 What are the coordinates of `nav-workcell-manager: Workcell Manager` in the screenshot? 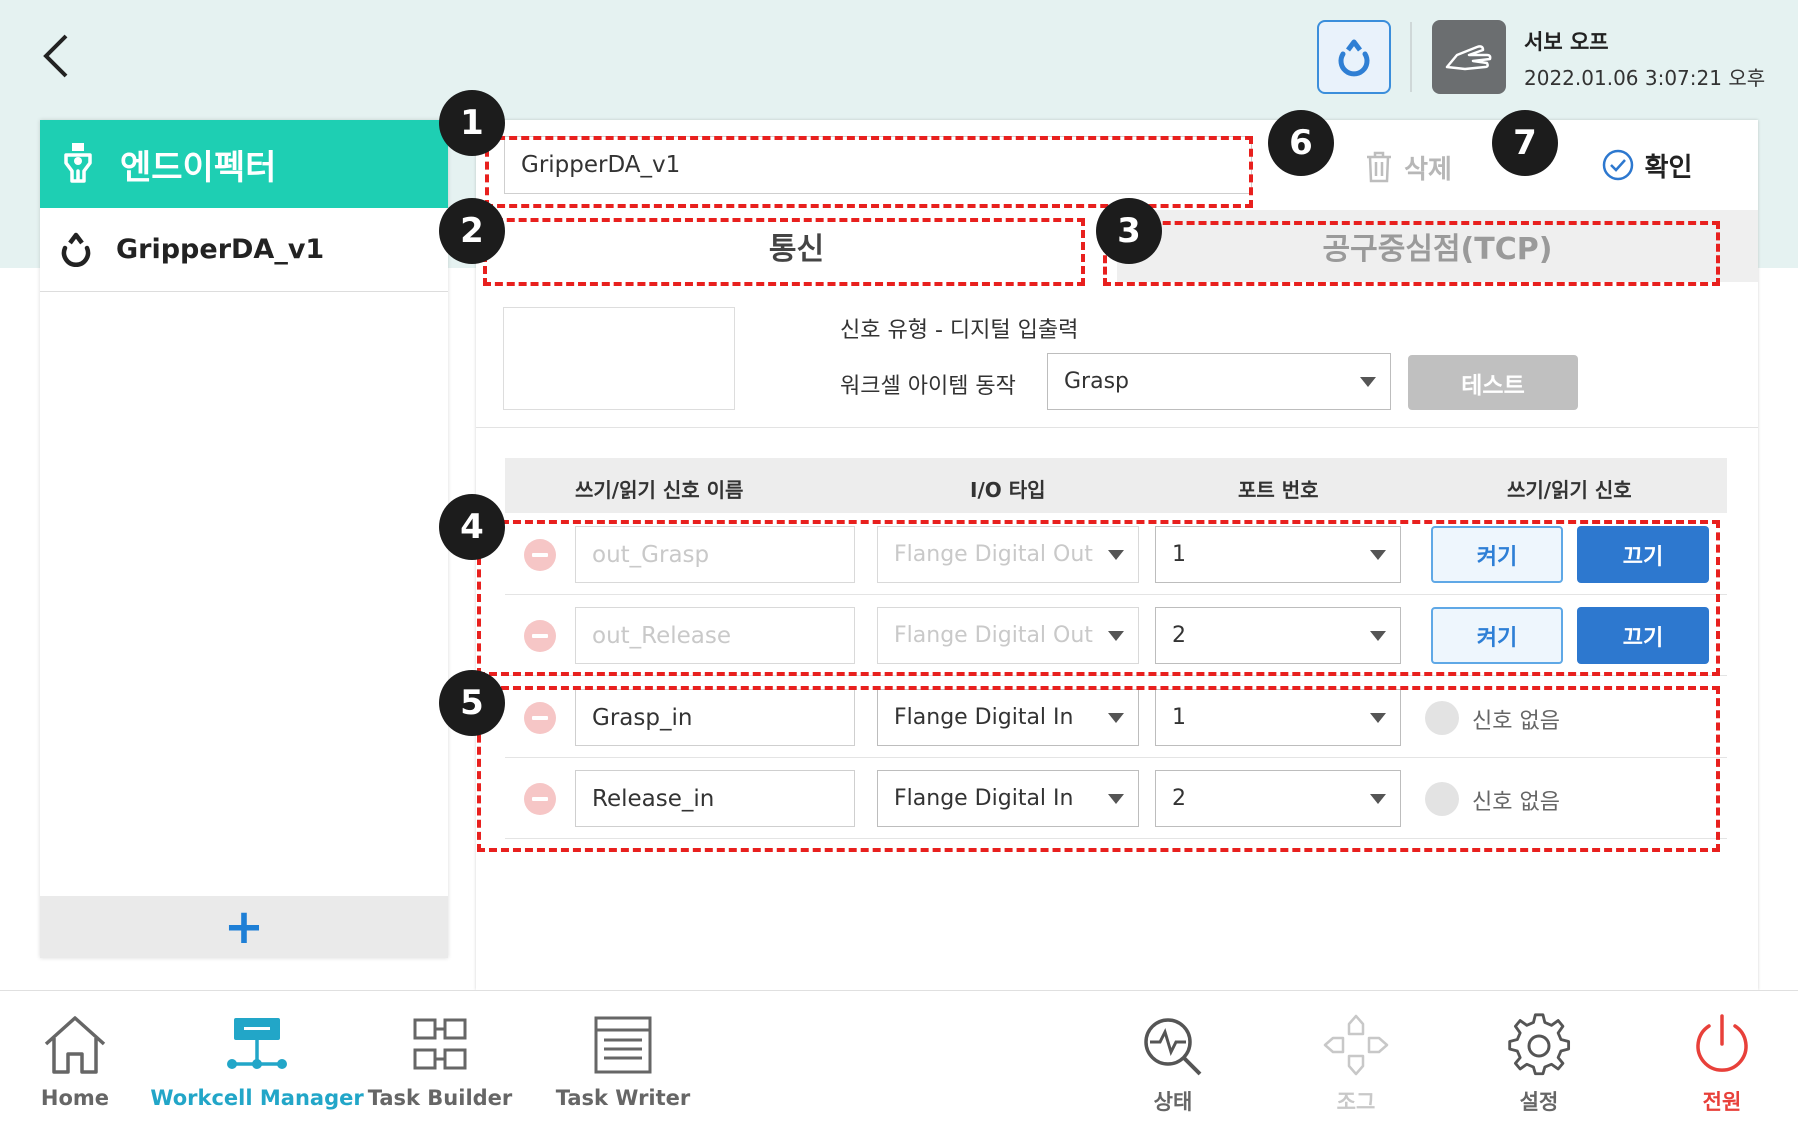 It's located at (257, 1061).